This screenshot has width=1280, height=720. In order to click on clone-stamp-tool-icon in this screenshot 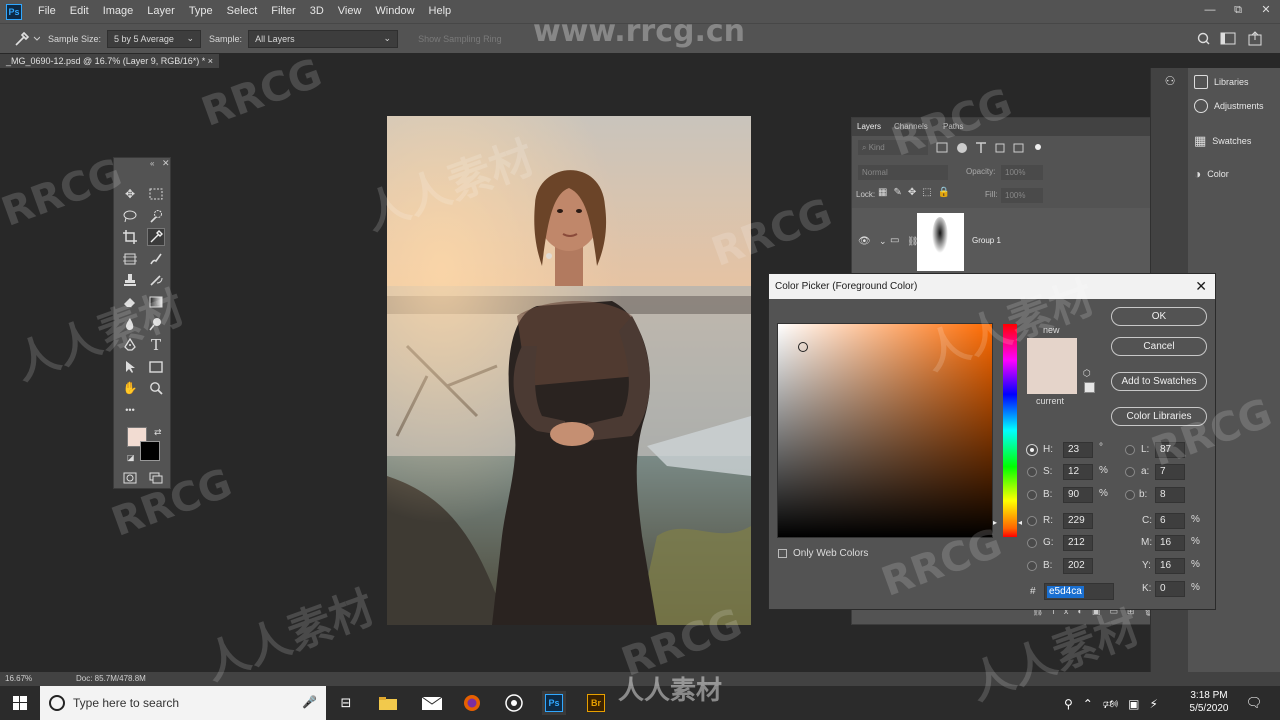, I will do `click(130, 280)`.